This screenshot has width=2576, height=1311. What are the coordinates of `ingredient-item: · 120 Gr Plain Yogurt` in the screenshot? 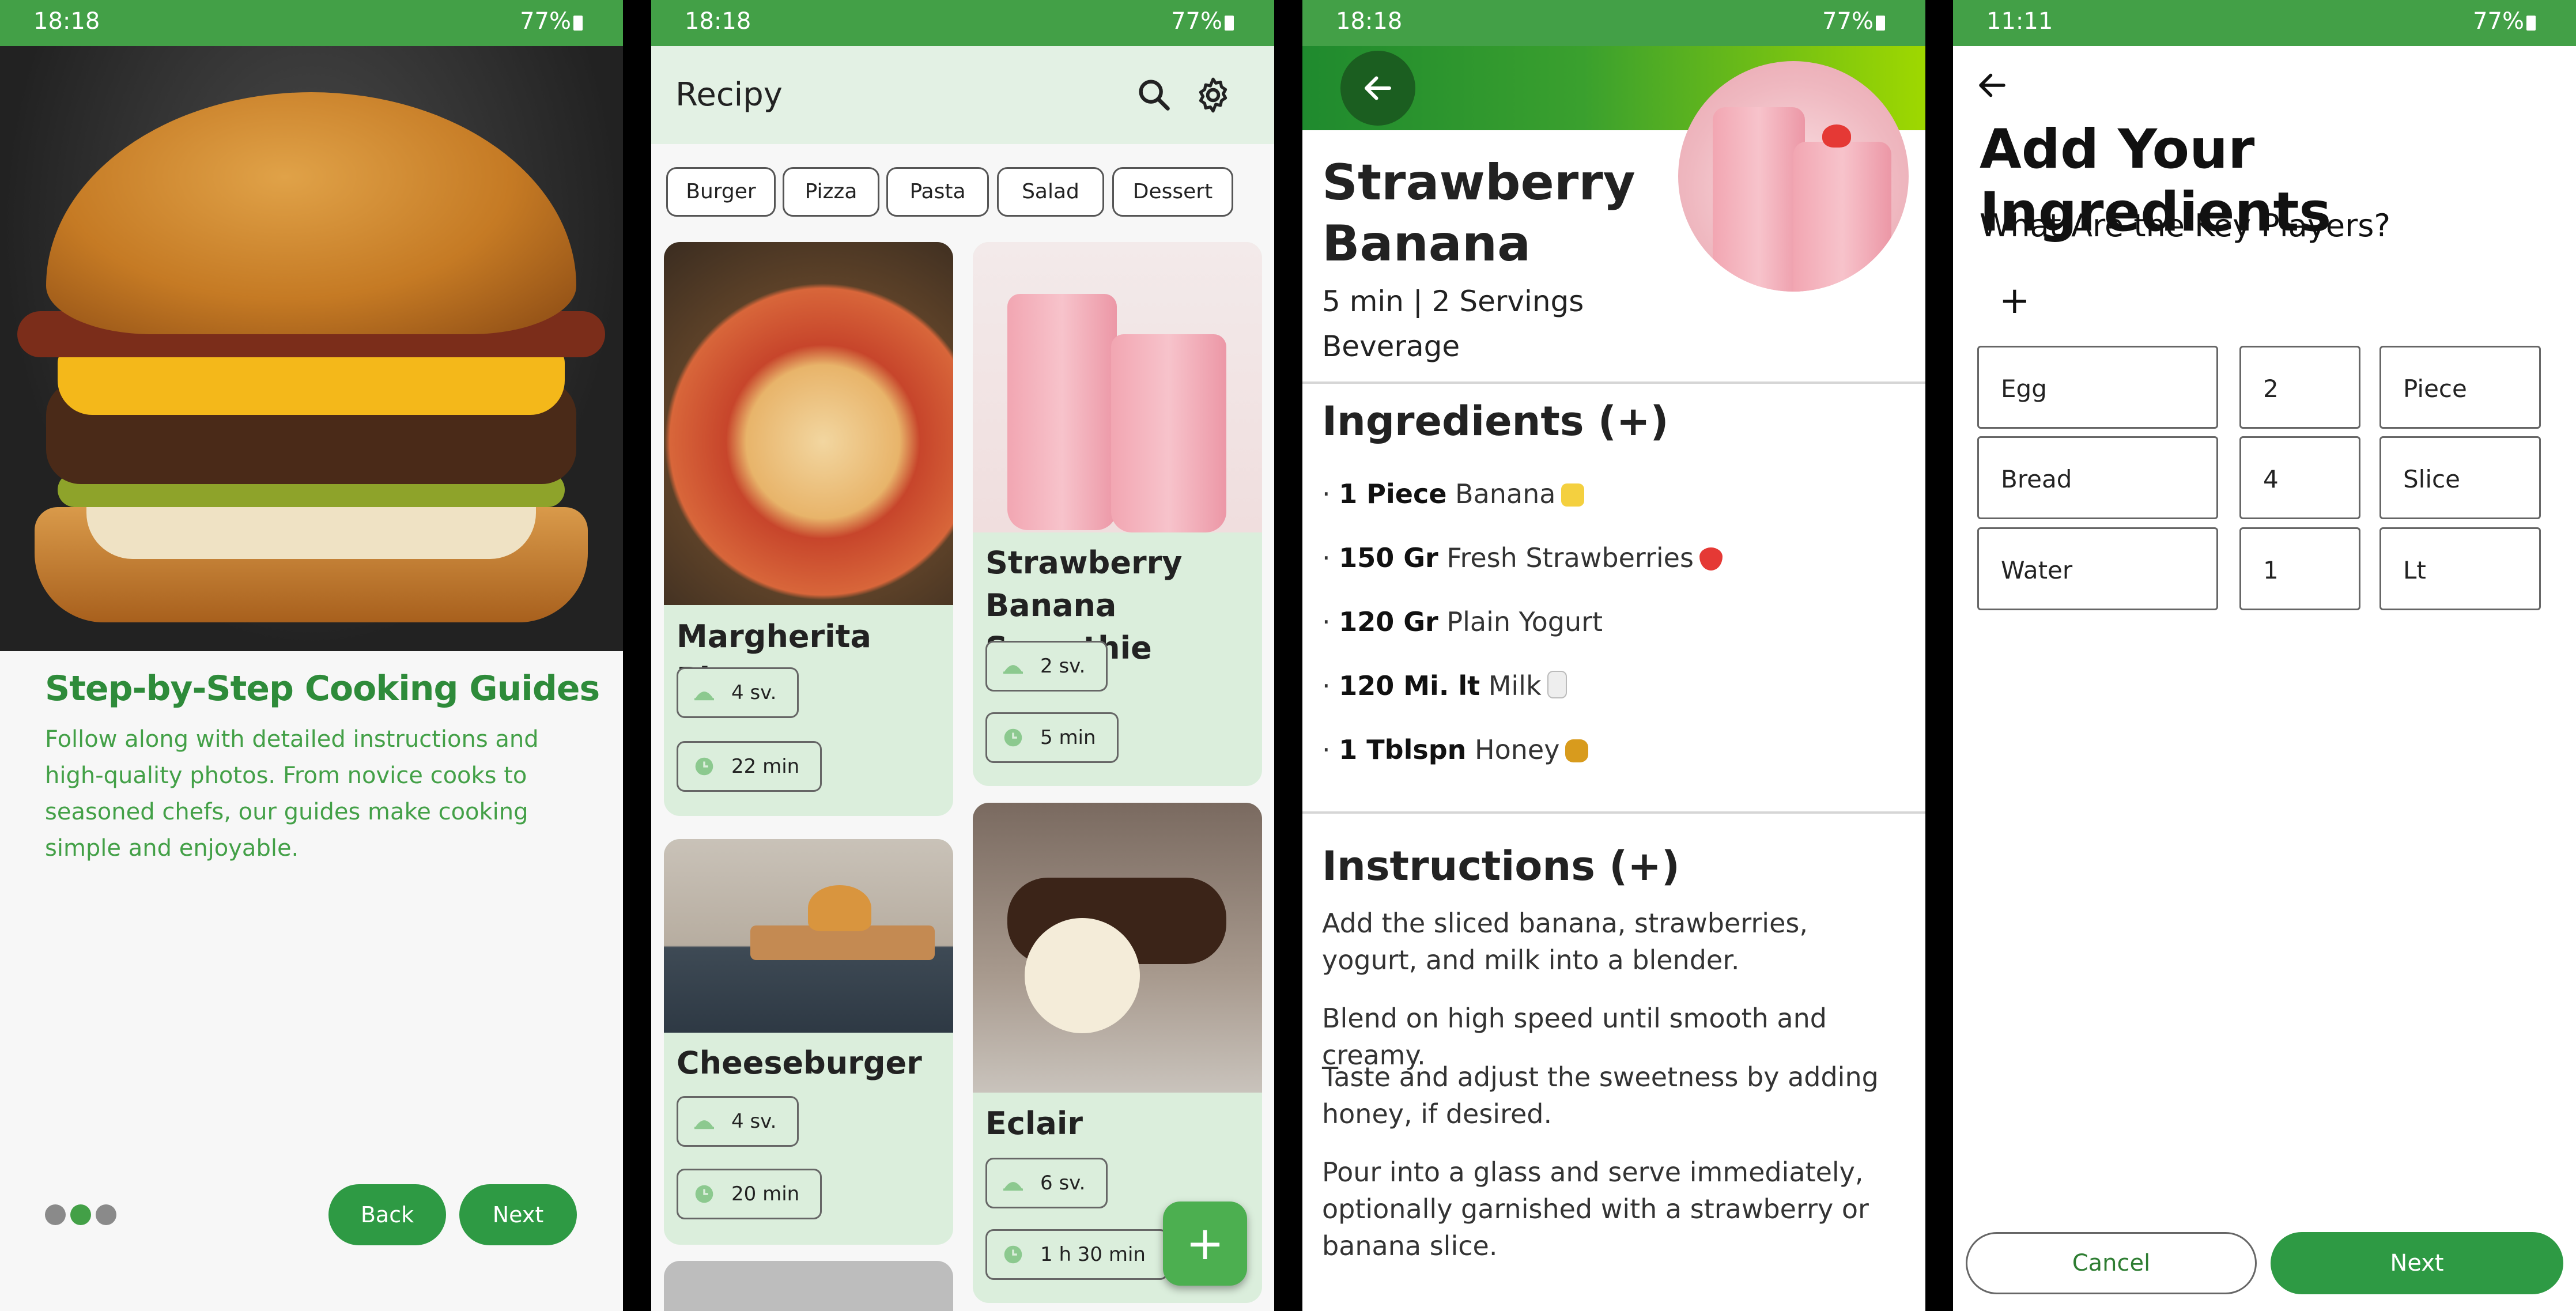 It's located at (1462, 621).